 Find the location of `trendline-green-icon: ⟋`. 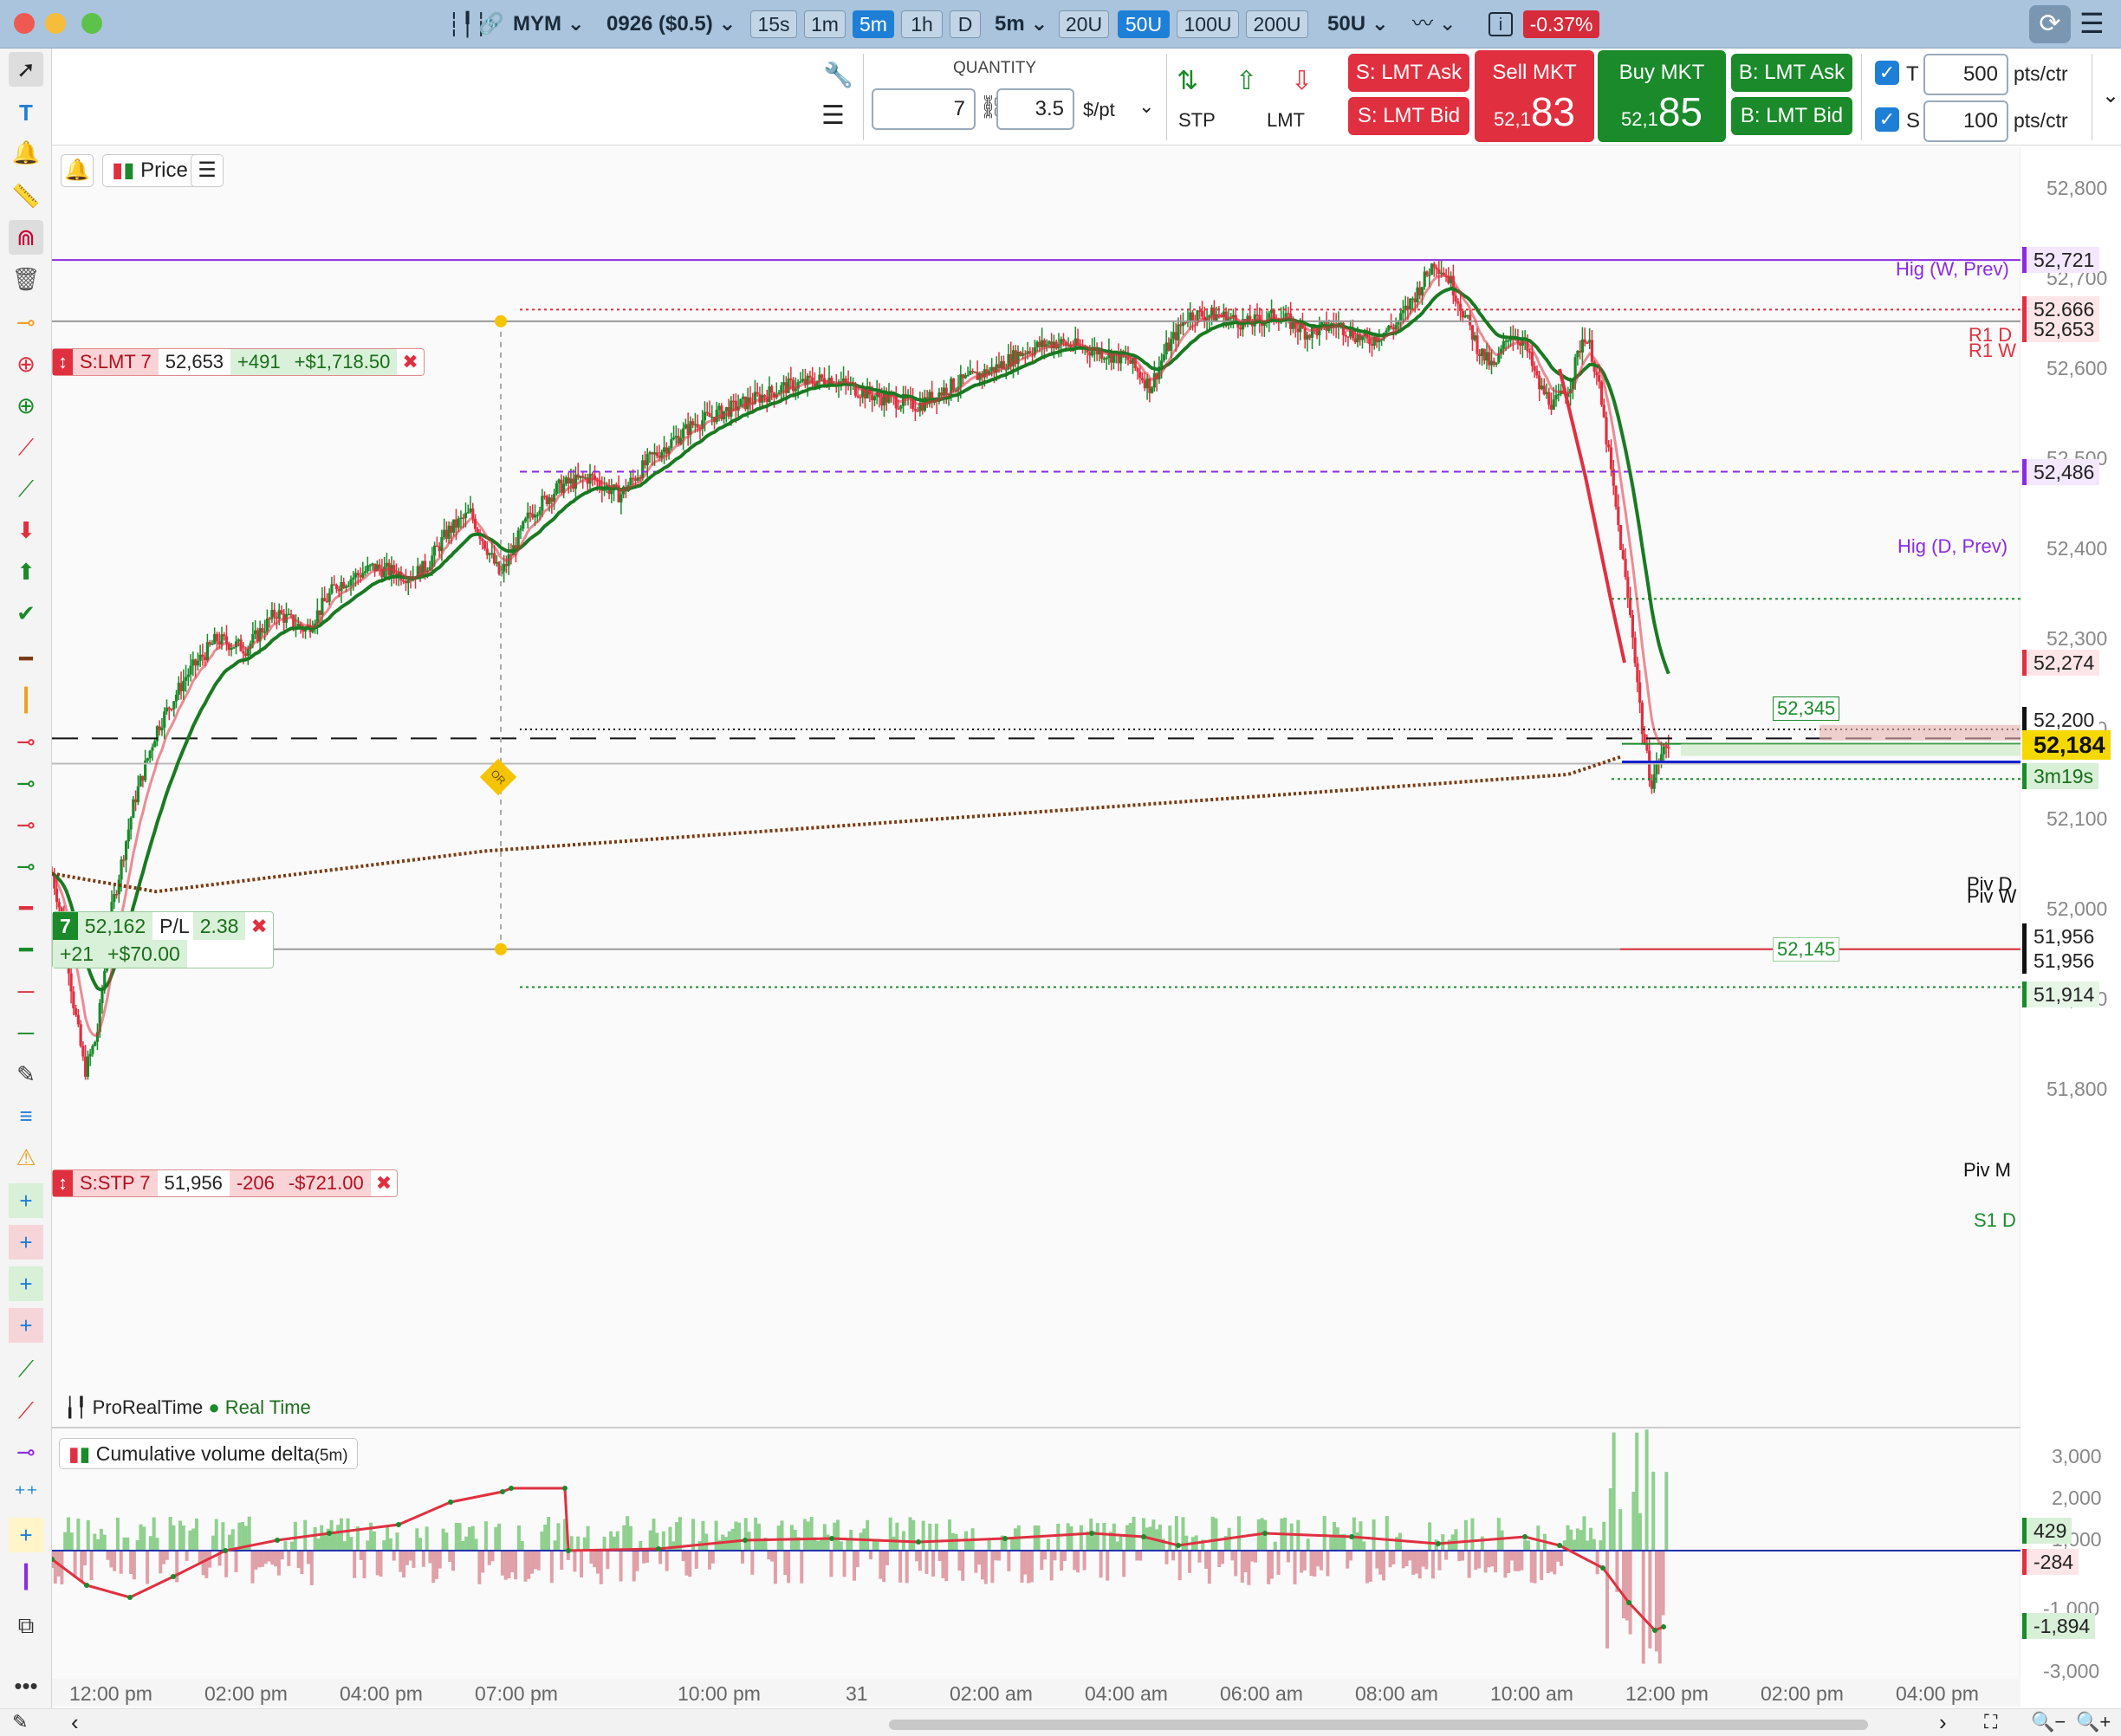

trendline-green-icon: ⟋ is located at coordinates (26, 488).